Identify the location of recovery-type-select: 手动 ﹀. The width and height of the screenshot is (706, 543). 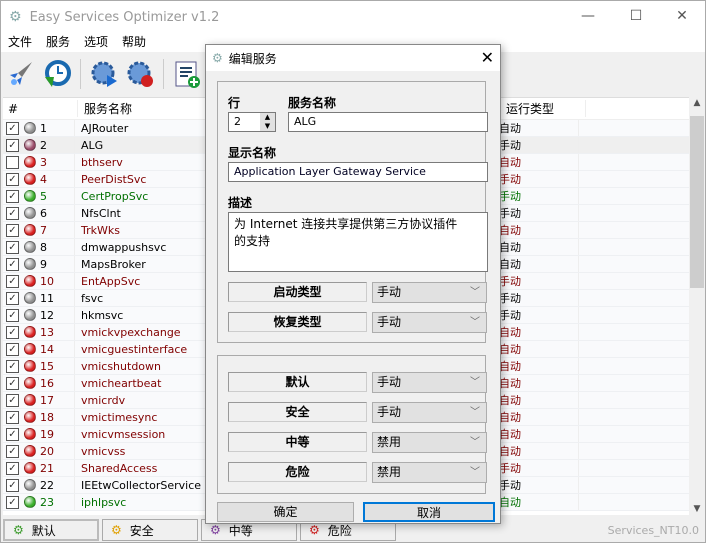
(429, 322).